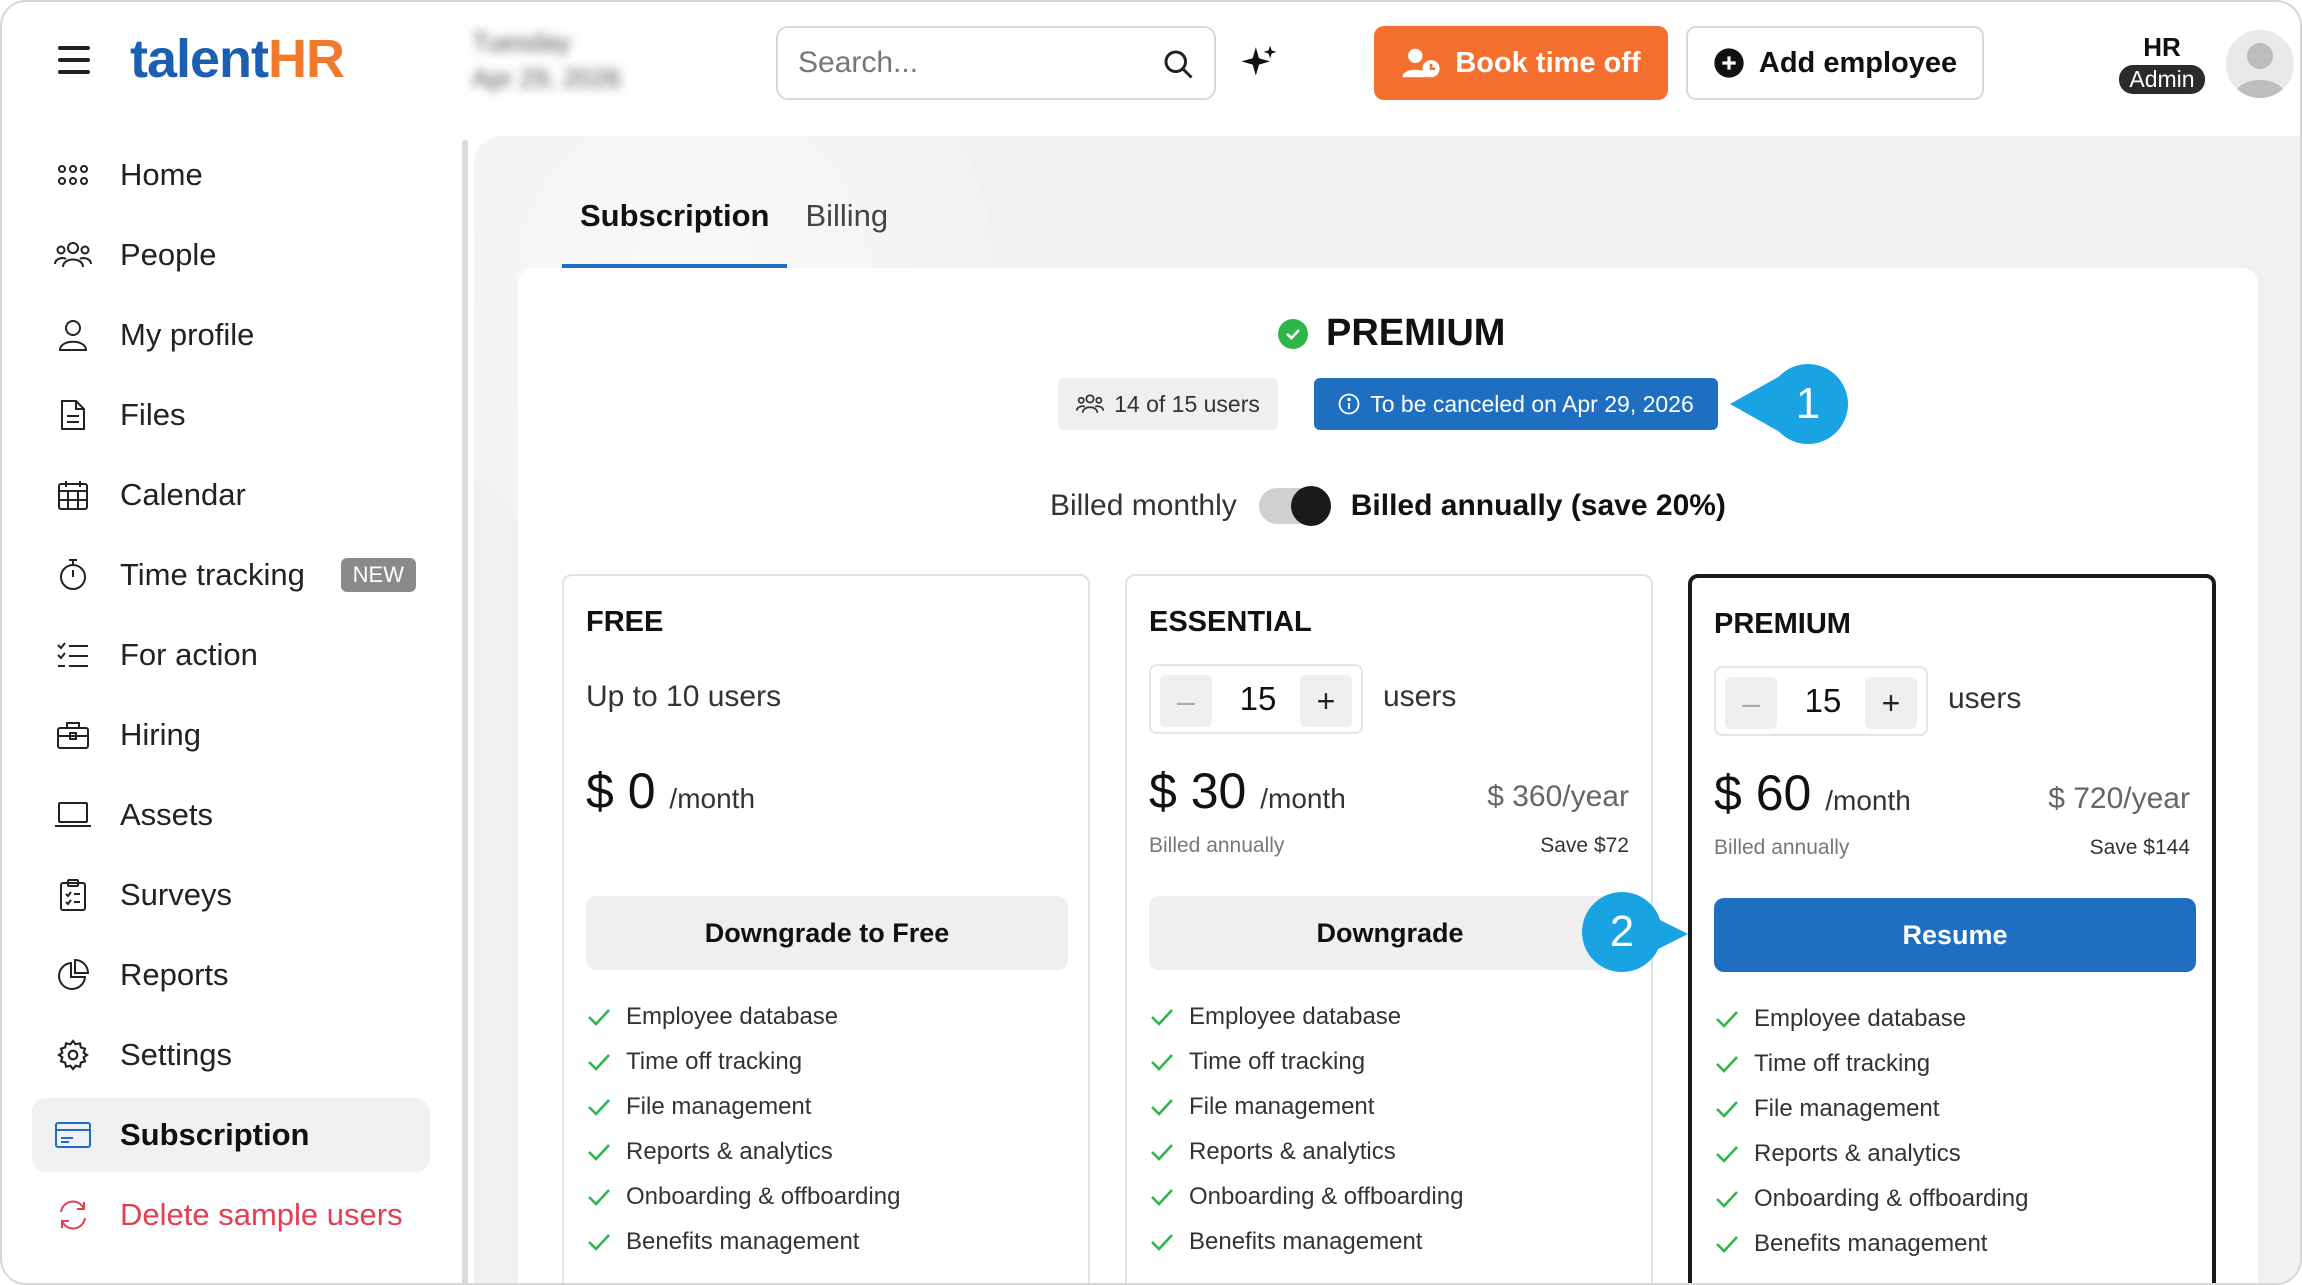  I want to click on downgrade-to-free-button: Downgrade to Free, so click(827, 933).